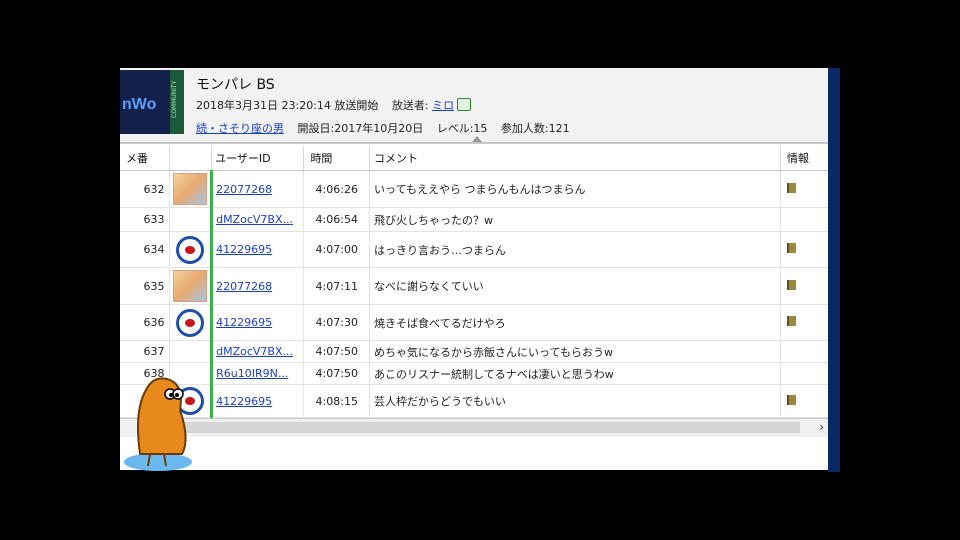 The width and height of the screenshot is (960, 540). What do you see at coordinates (440, 401) in the screenshot?
I see `comment-text: 芸人枠だからどうでもいい` at bounding box center [440, 401].